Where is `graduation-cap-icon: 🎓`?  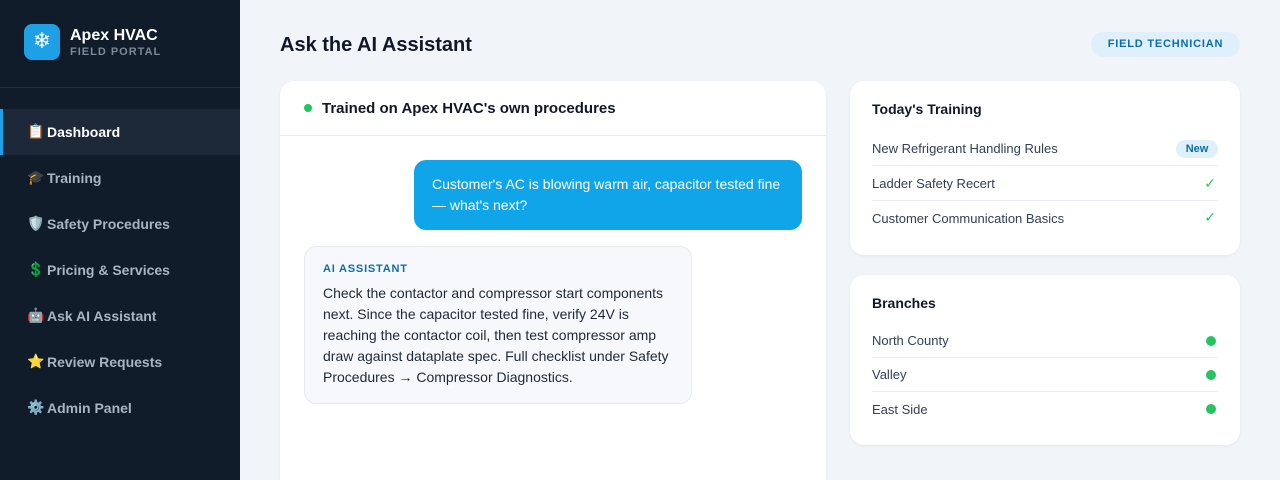 graduation-cap-icon: 🎓 is located at coordinates (36, 178).